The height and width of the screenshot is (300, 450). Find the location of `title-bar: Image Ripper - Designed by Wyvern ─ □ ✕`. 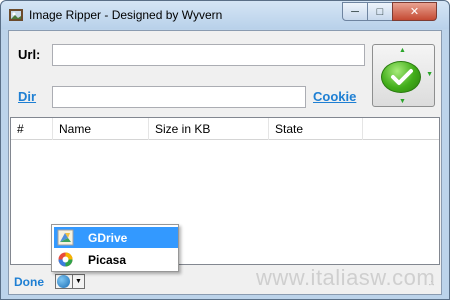

title-bar: Image Ripper - Designed by Wyvern ─ □ ✕ is located at coordinates (225, 15).